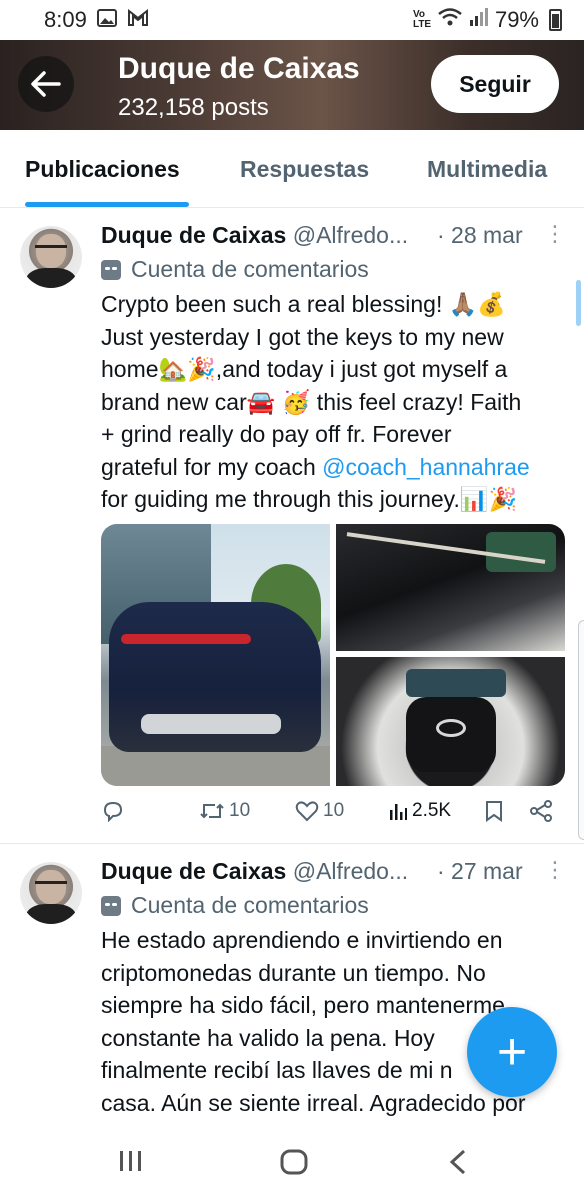  I want to click on post-actions: 10 10 2.5K, so click(331, 815).